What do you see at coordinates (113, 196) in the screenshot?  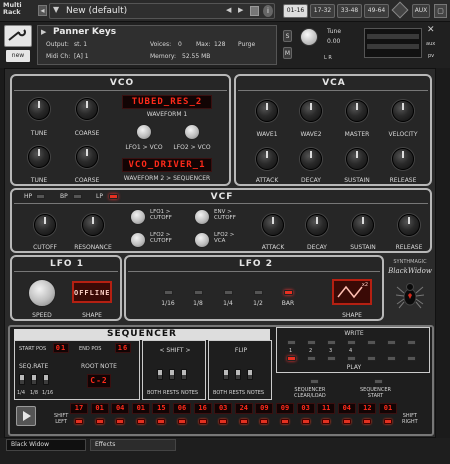 I see `vcf-lp-switch` at bounding box center [113, 196].